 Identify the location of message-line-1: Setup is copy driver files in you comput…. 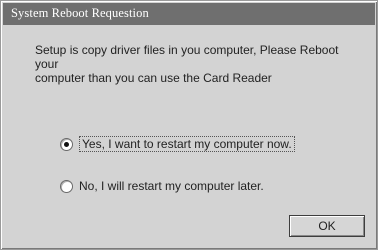
(187, 57).